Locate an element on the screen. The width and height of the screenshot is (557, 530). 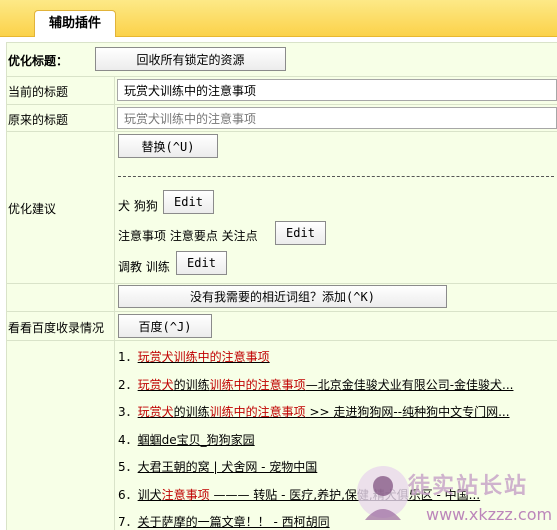
edit-group-2-button: Edit is located at coordinates (300, 233).